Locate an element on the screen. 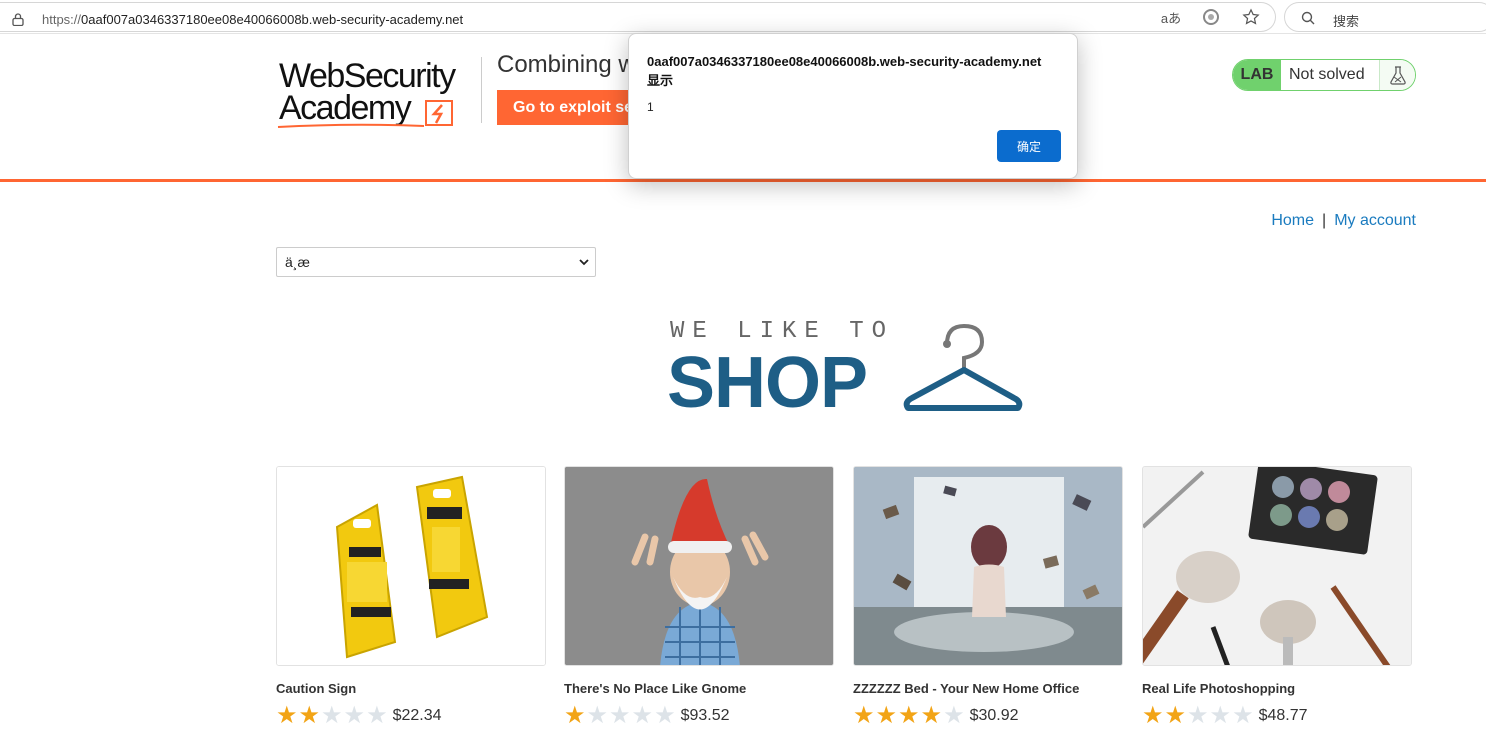  lab-status-text: Not solved is located at coordinates (1327, 74).